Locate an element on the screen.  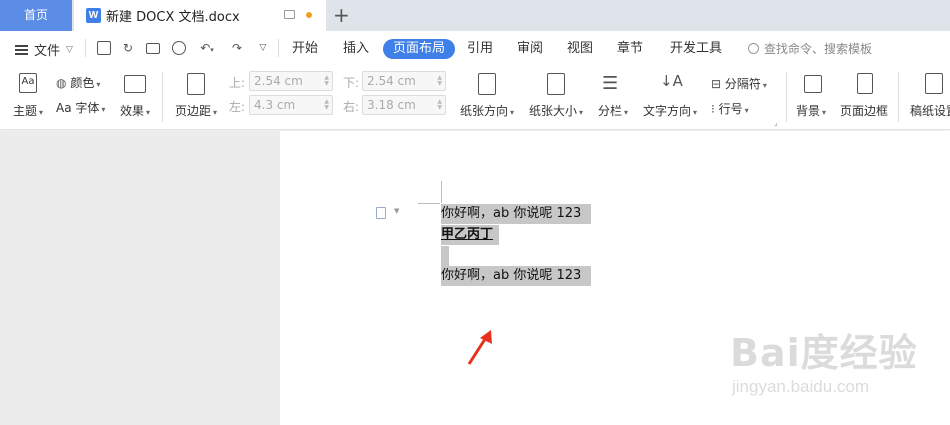
page-margins-button: 页边距 ▾ is located at coordinates (196, 110).